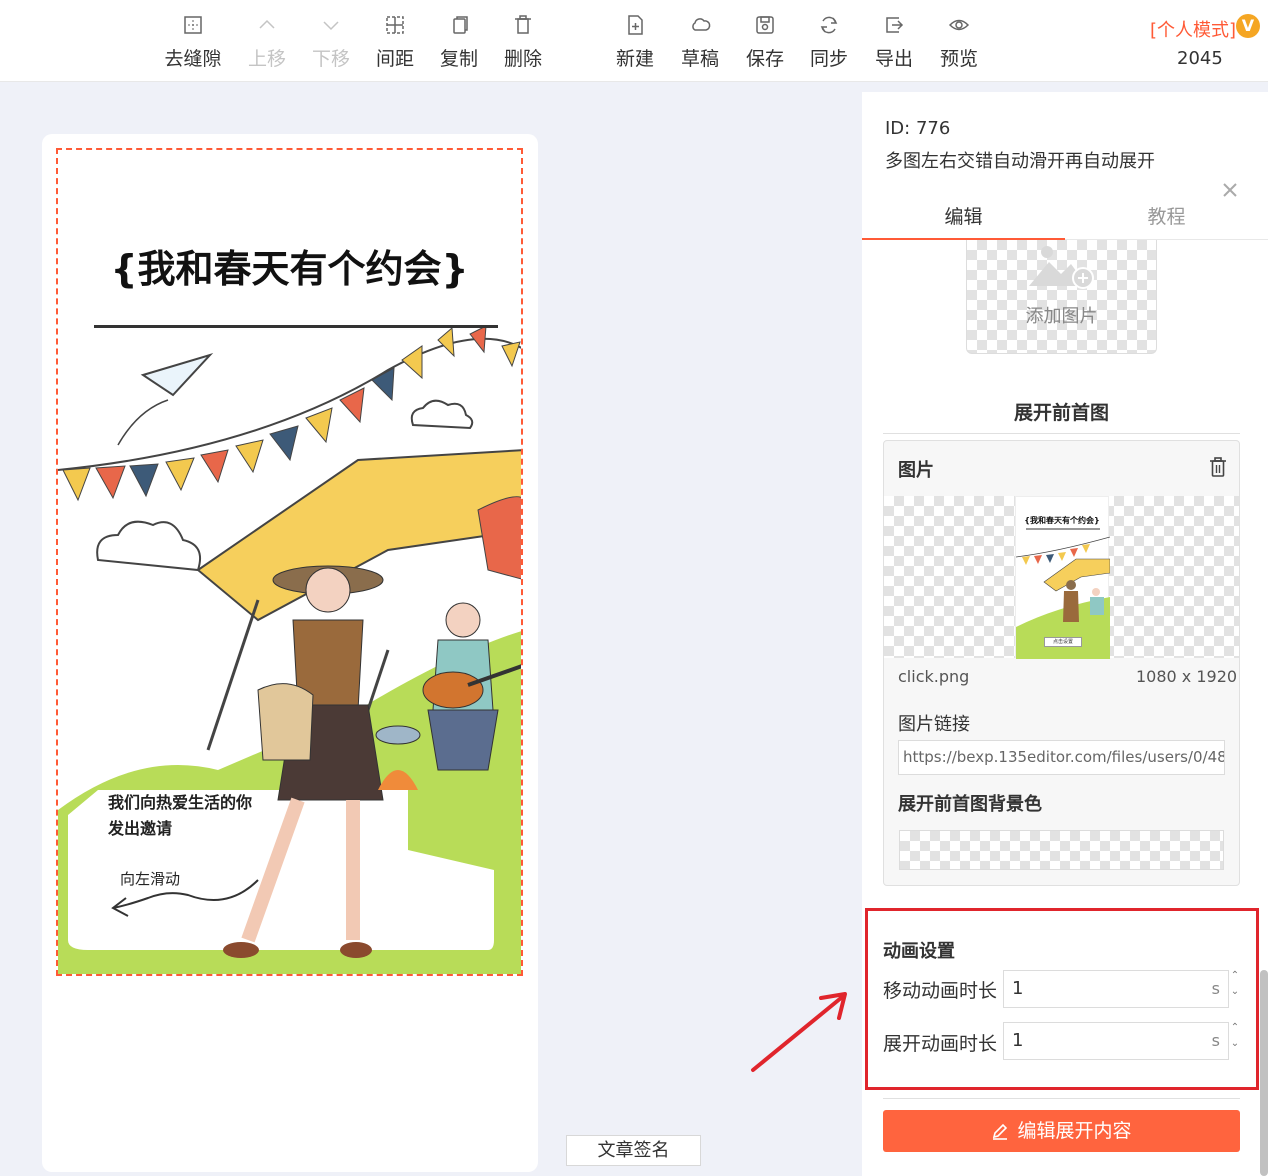  Describe the element at coordinates (919, 951) in the screenshot. I see `animation-settings-title: 动画设置` at that location.